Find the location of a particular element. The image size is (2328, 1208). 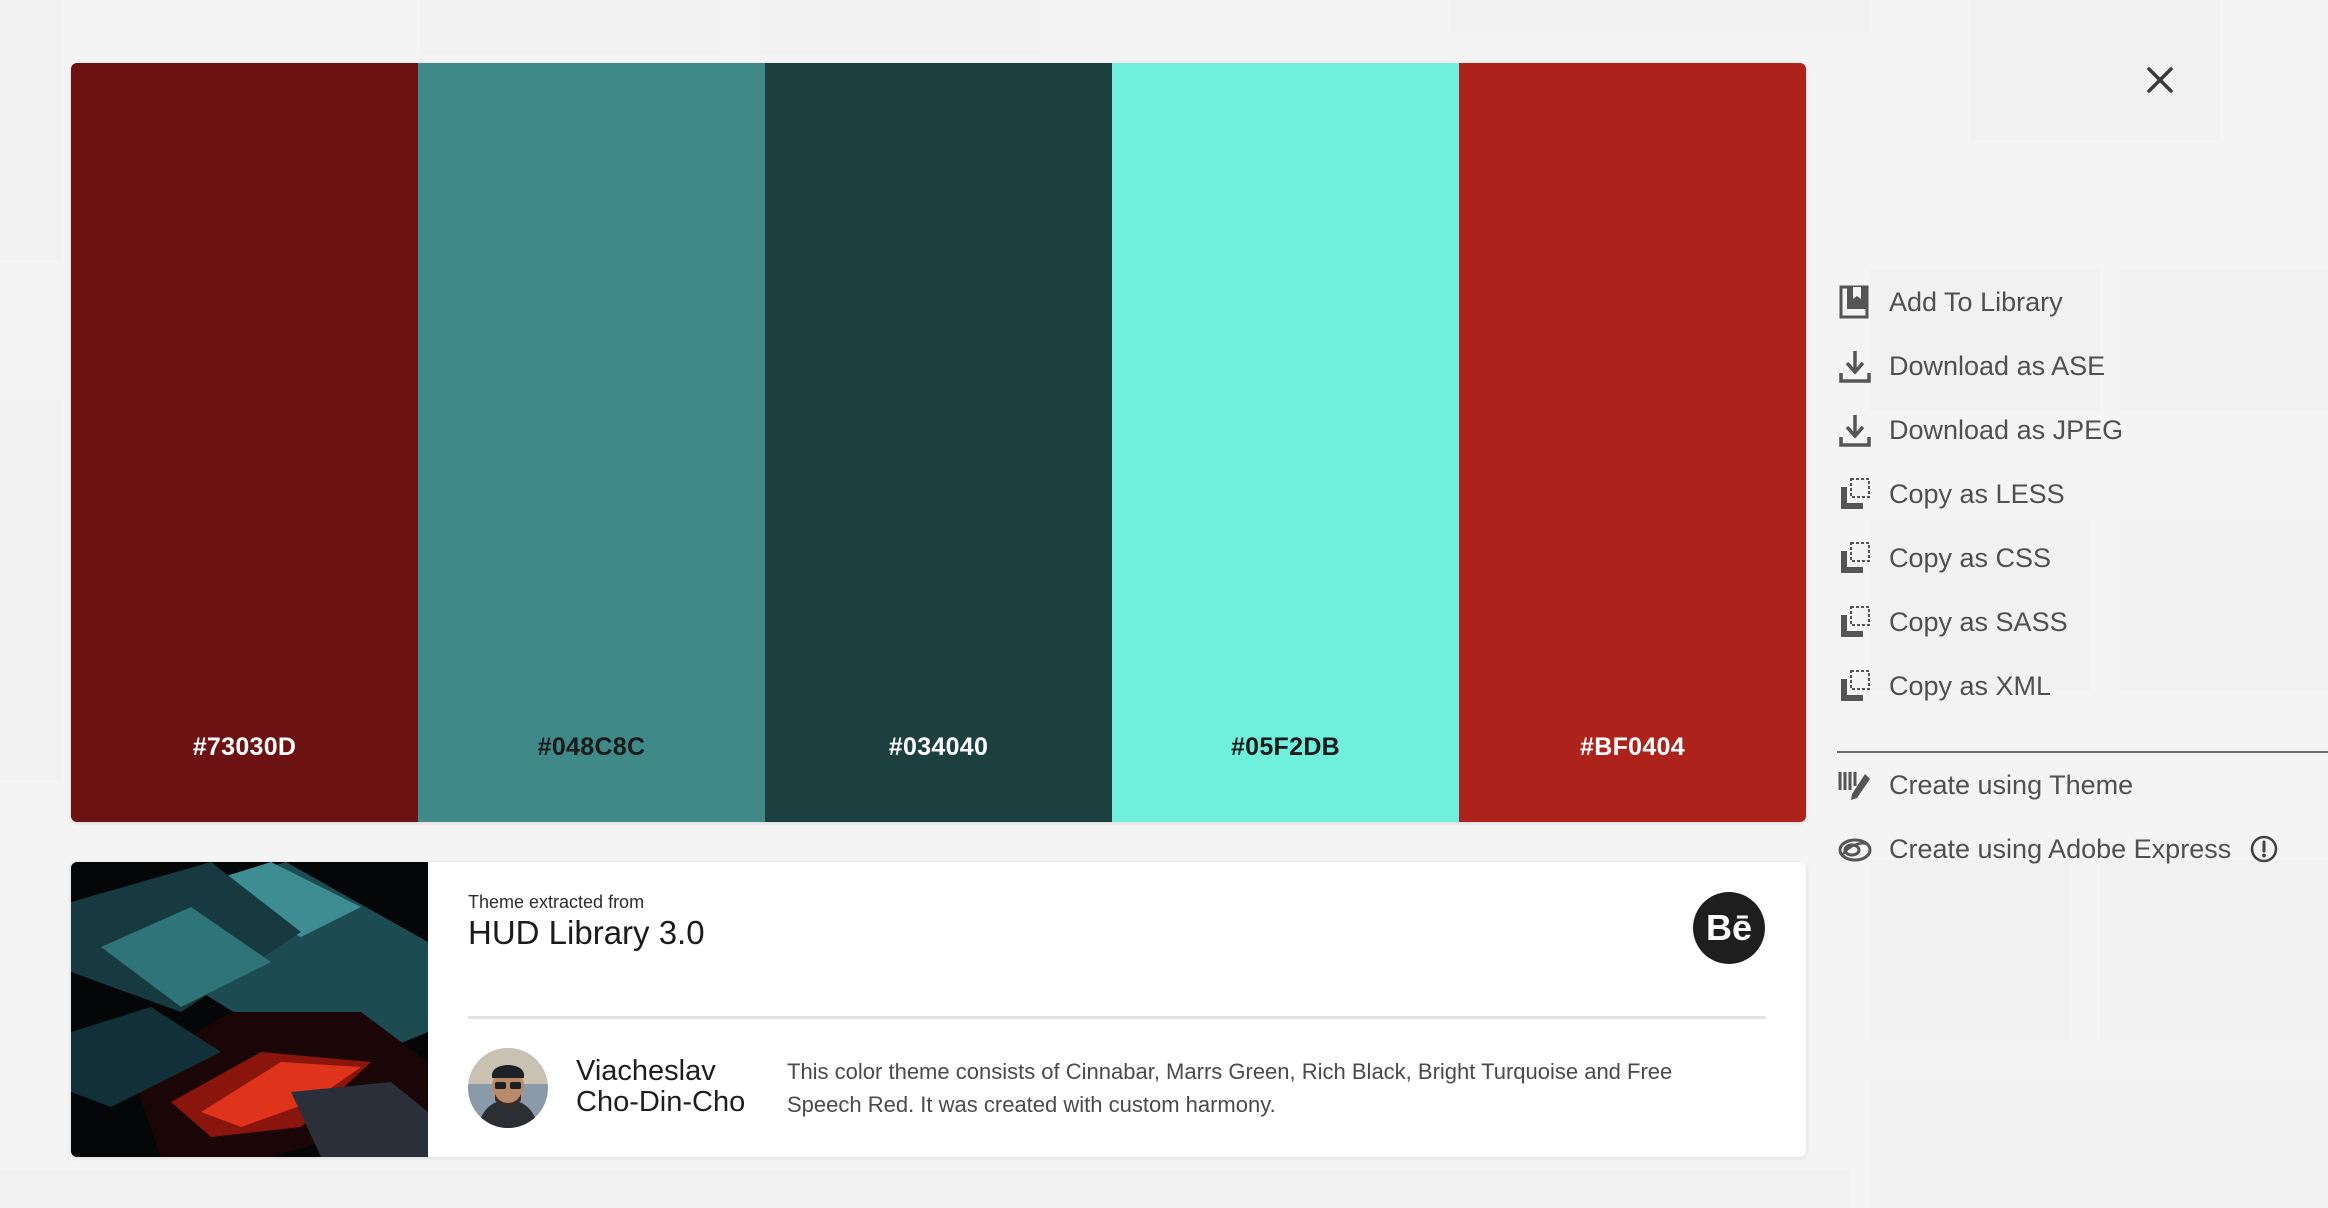

swatch-hex-label: #73030D is located at coordinates (244, 747).